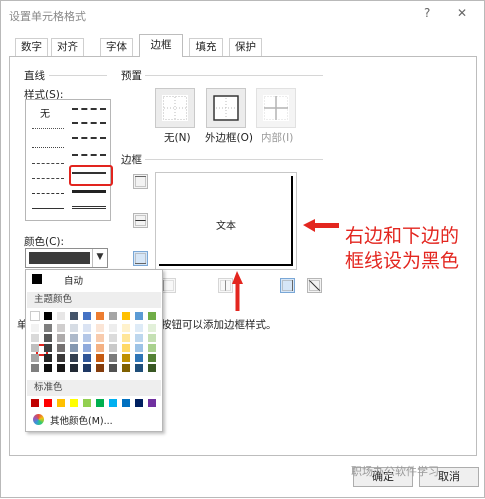 The height and width of the screenshot is (499, 485). Describe the element at coordinates (66, 258) in the screenshot. I see `line-color-dropdown: ▼` at that location.